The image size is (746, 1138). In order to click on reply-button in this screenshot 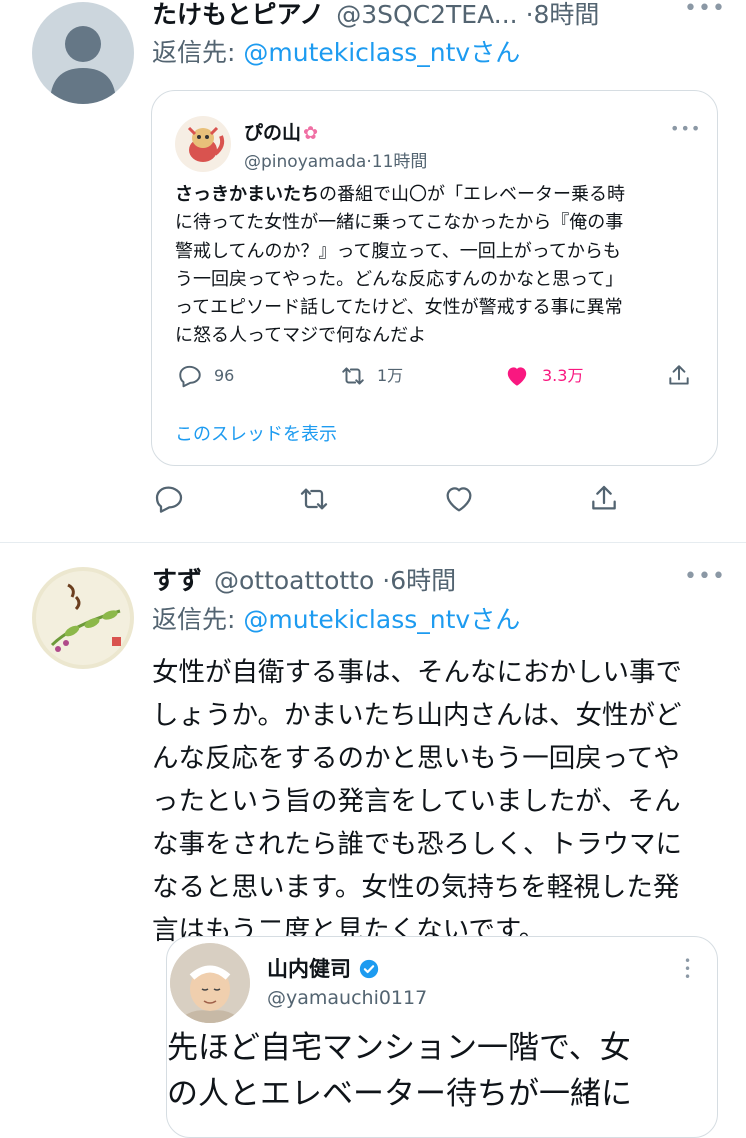, I will do `click(169, 499)`.